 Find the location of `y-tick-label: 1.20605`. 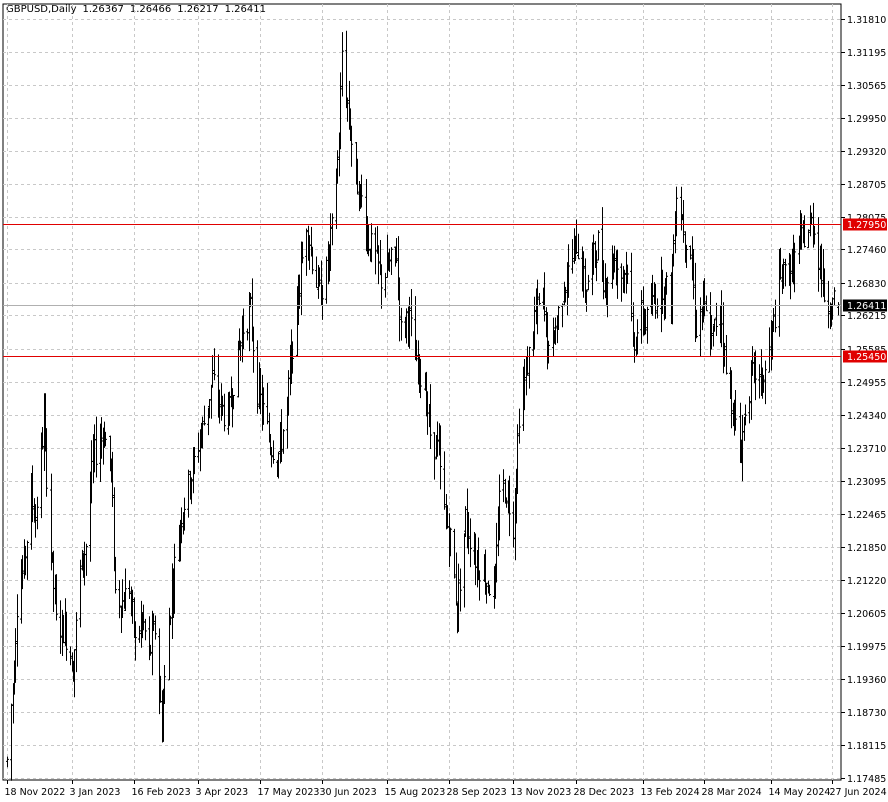

y-tick-label: 1.20605 is located at coordinates (866, 614).